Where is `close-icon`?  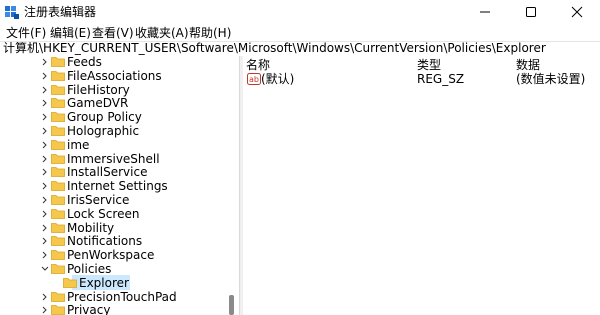
close-icon is located at coordinates (577, 12).